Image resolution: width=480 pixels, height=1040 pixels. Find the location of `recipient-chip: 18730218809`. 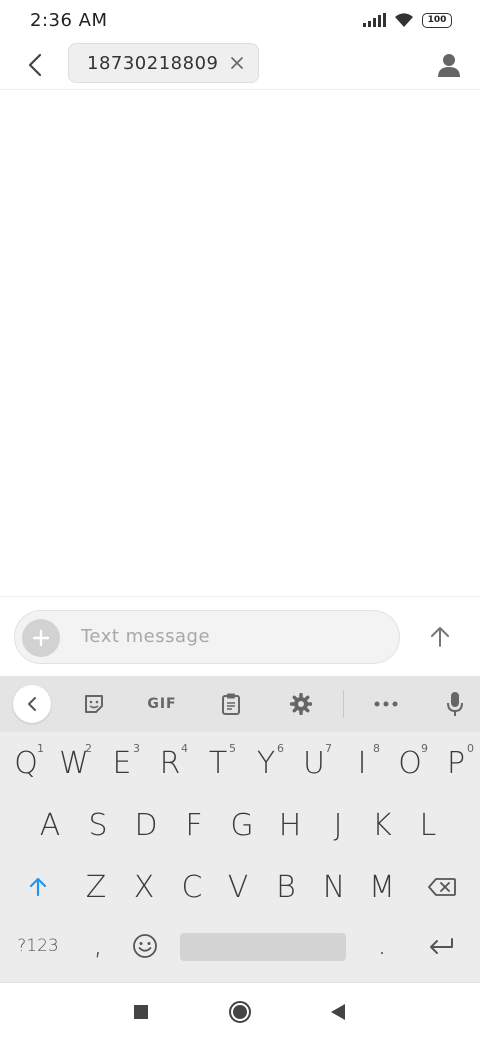

recipient-chip: 18730218809 is located at coordinates (163, 63).